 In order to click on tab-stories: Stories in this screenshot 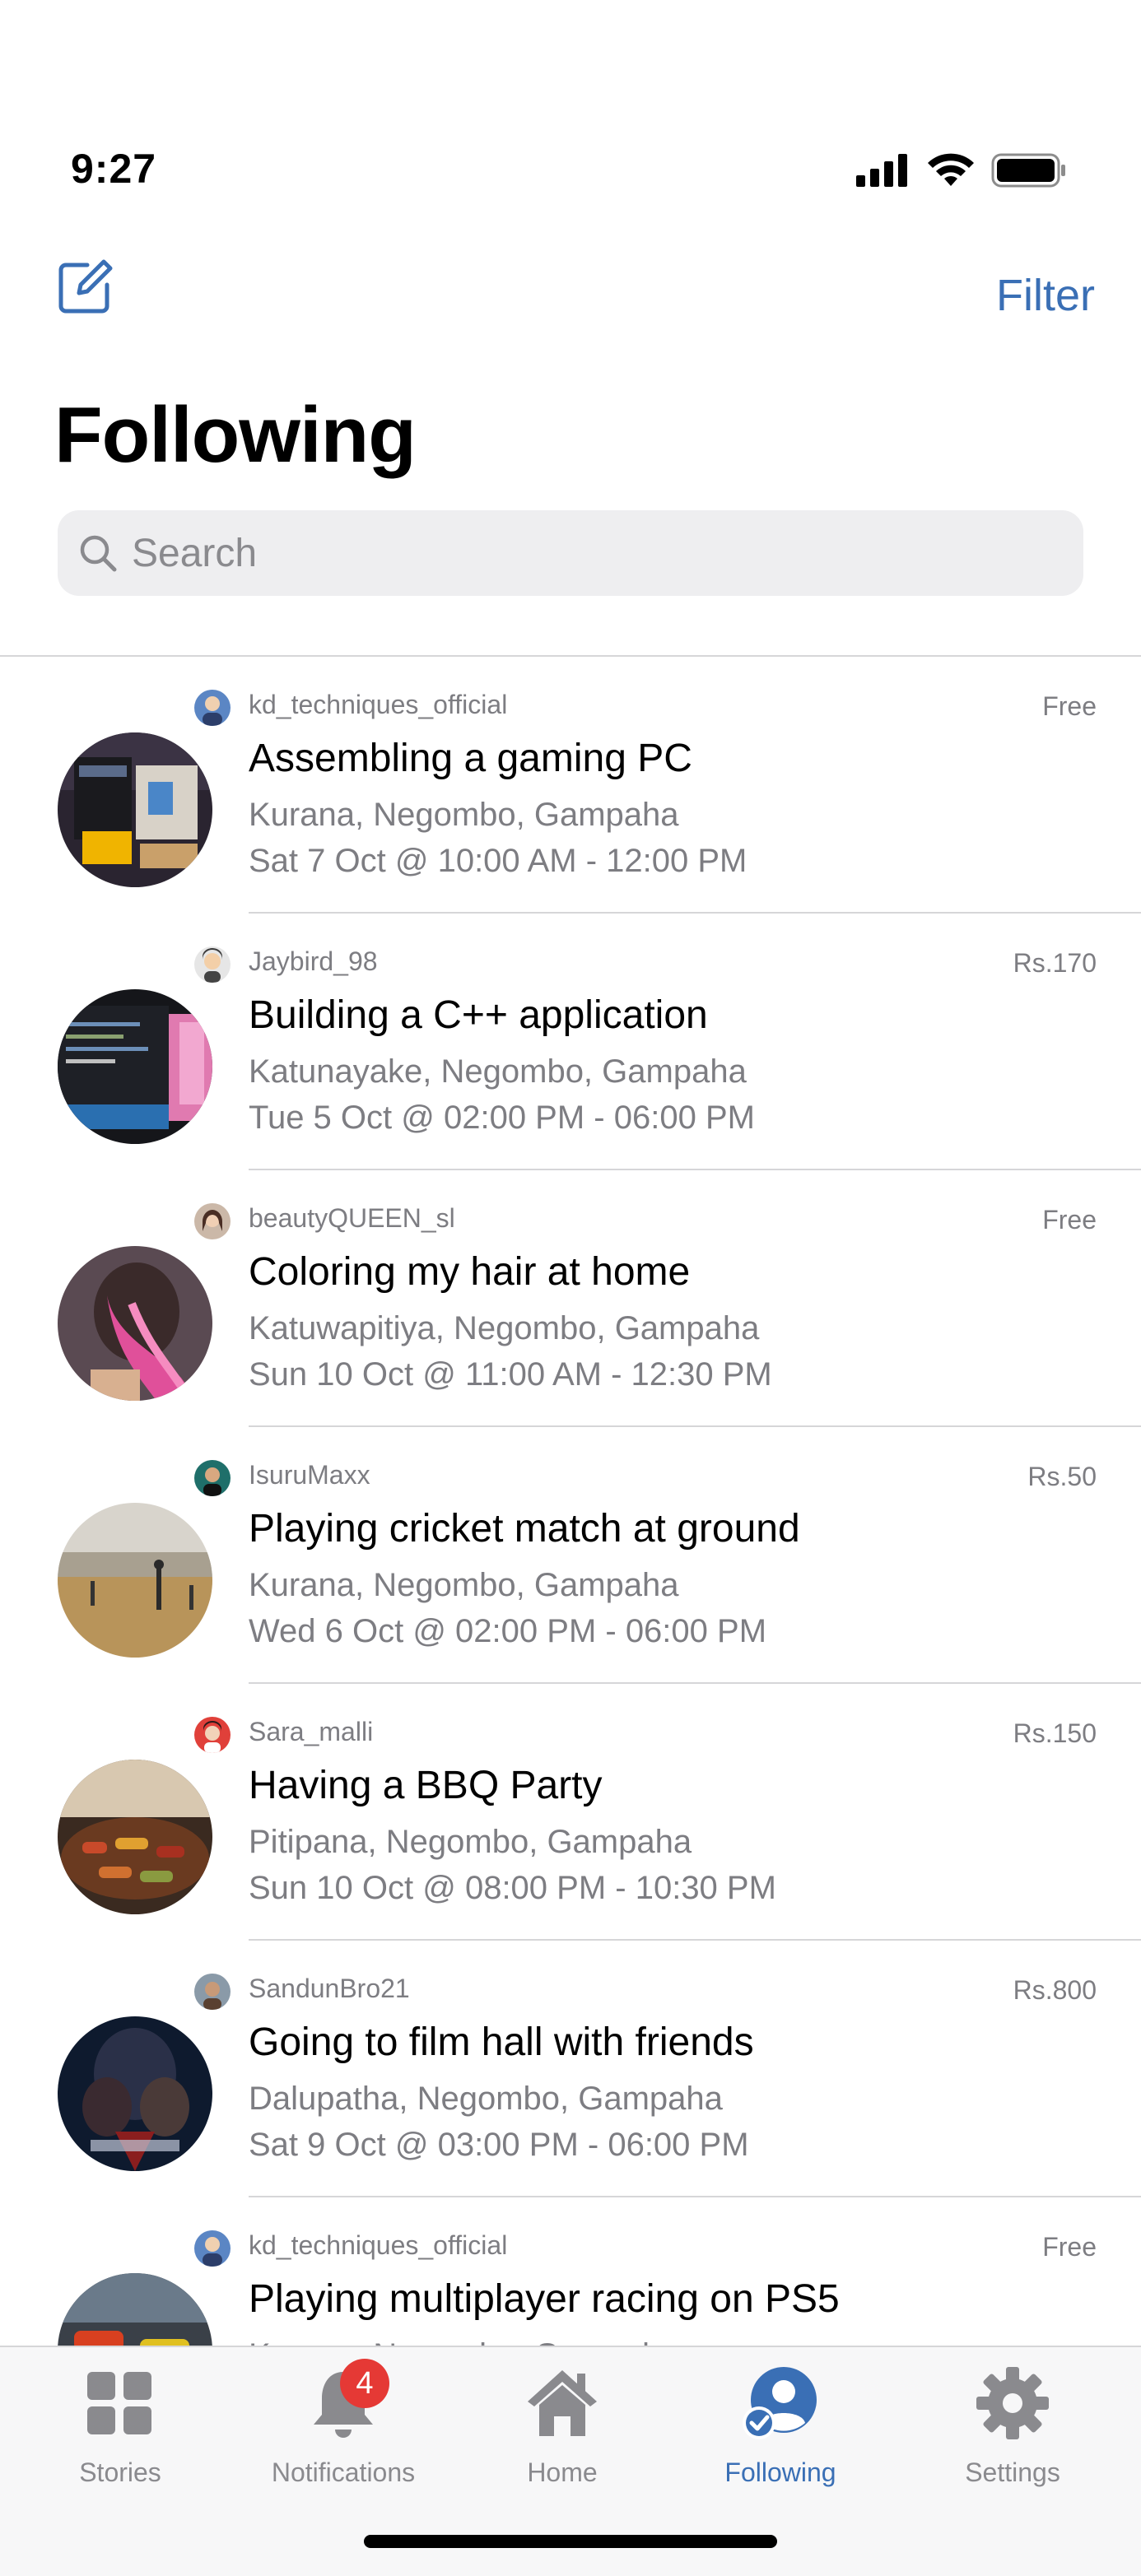, I will do `click(120, 2438)`.